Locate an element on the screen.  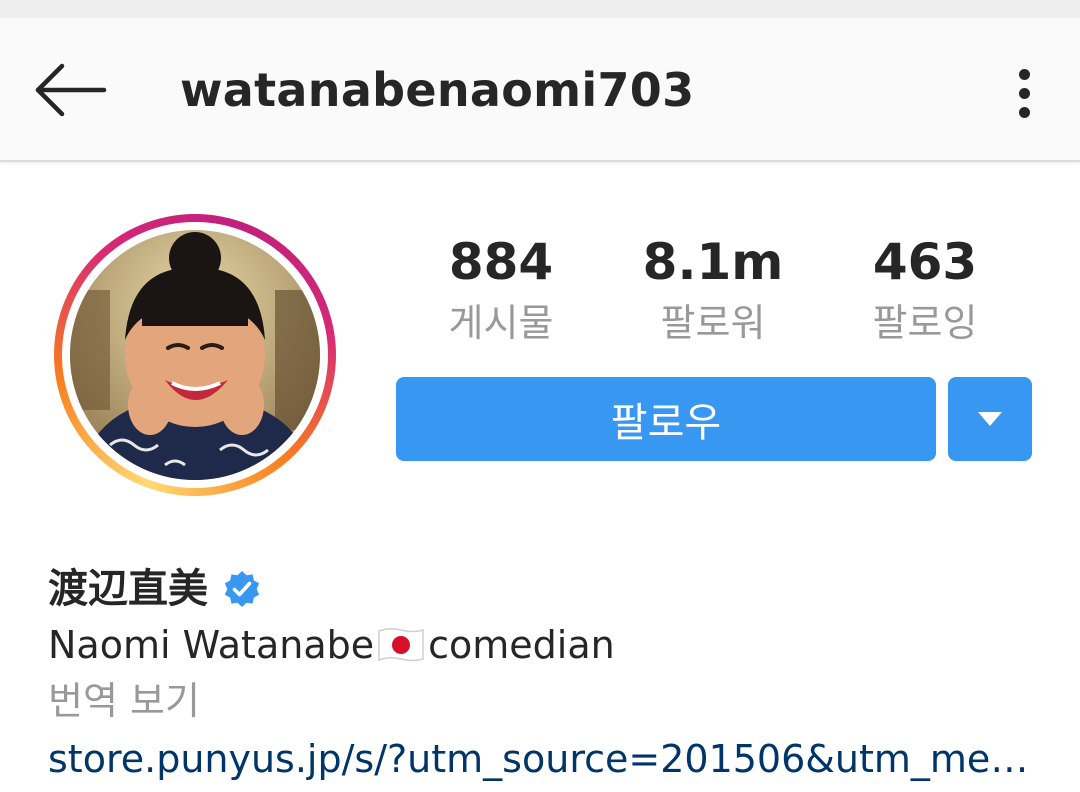
back-button is located at coordinates (70, 90).